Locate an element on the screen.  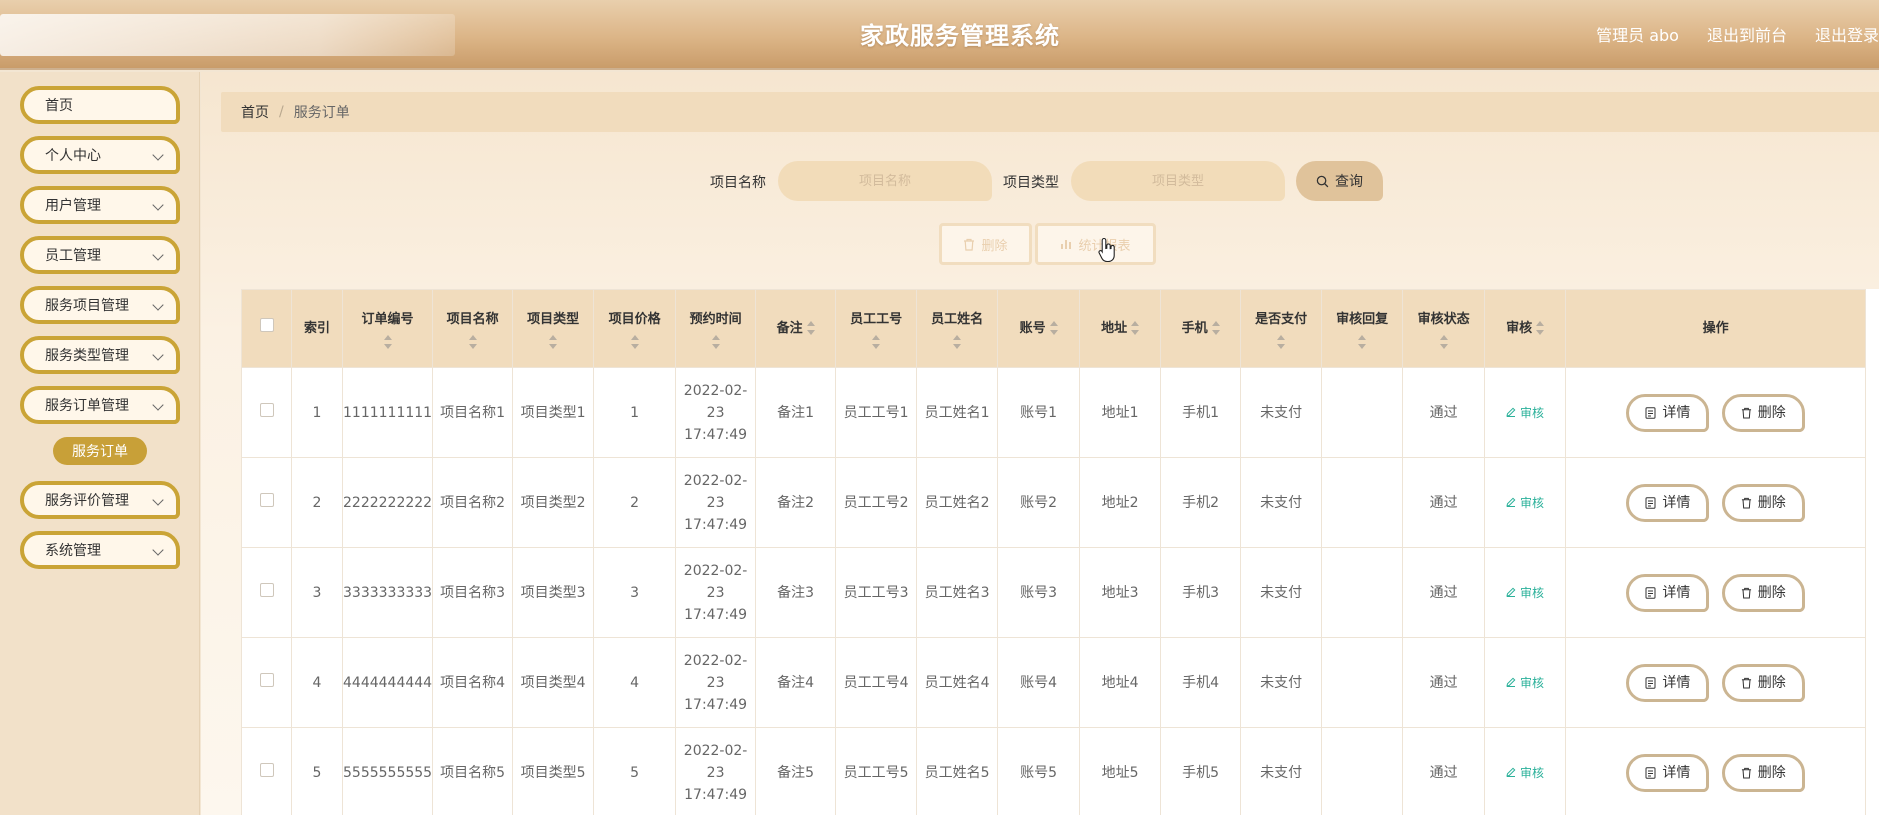
audit-label: 审核 is located at coordinates (1531, 502).